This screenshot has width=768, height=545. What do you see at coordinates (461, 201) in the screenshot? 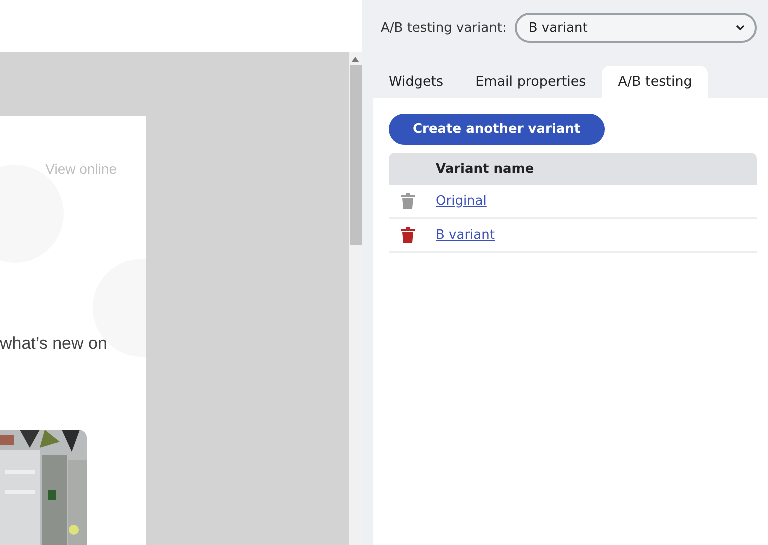
I see `variant-link: Original` at bounding box center [461, 201].